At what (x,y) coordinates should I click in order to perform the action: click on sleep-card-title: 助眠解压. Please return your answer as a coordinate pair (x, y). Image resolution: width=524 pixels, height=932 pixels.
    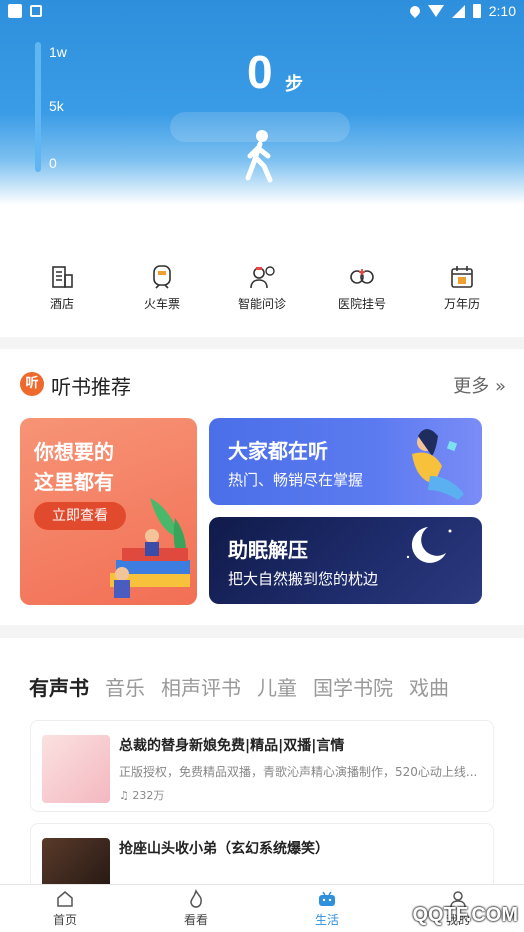
    Looking at the image, I should click on (268, 550).